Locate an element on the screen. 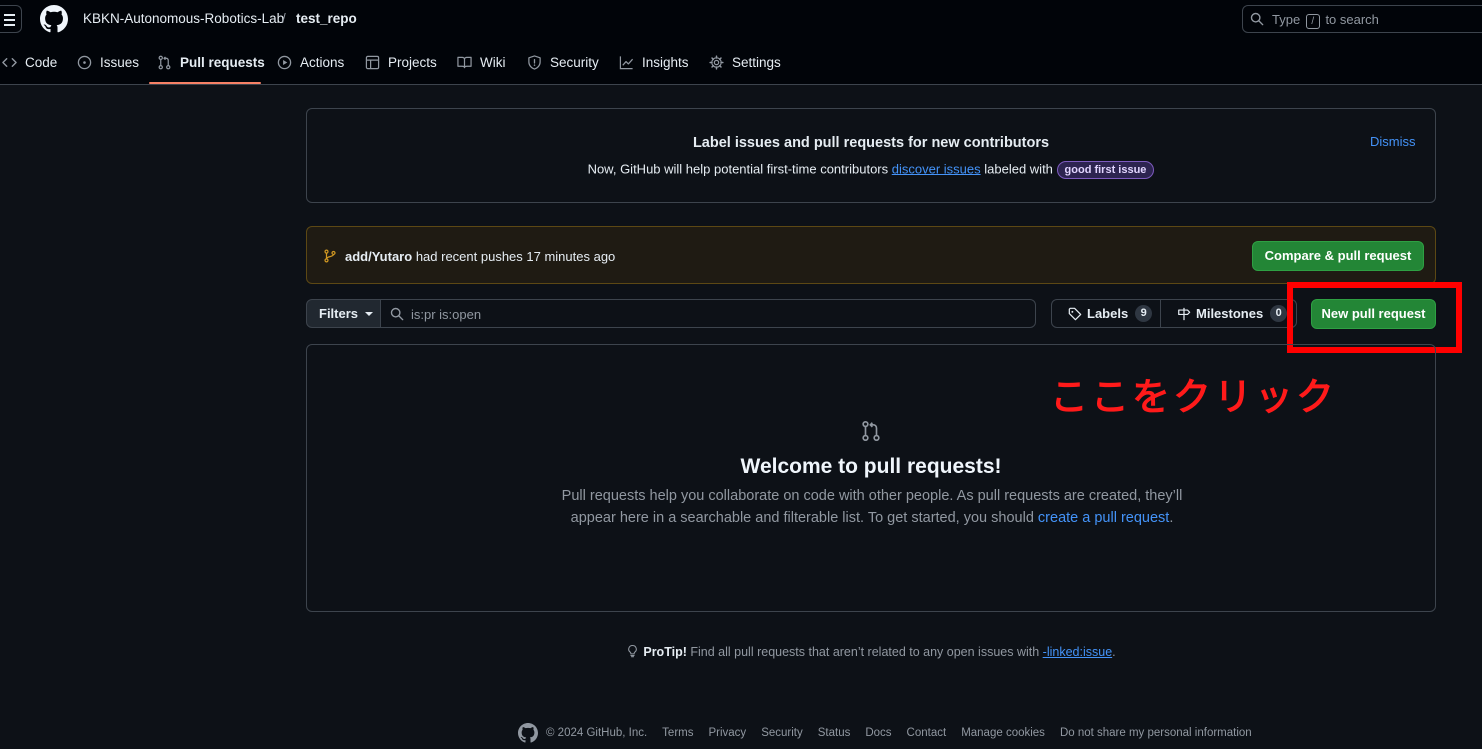  footer-link-do-not-share: Do not share my personal information is located at coordinates (1156, 733).